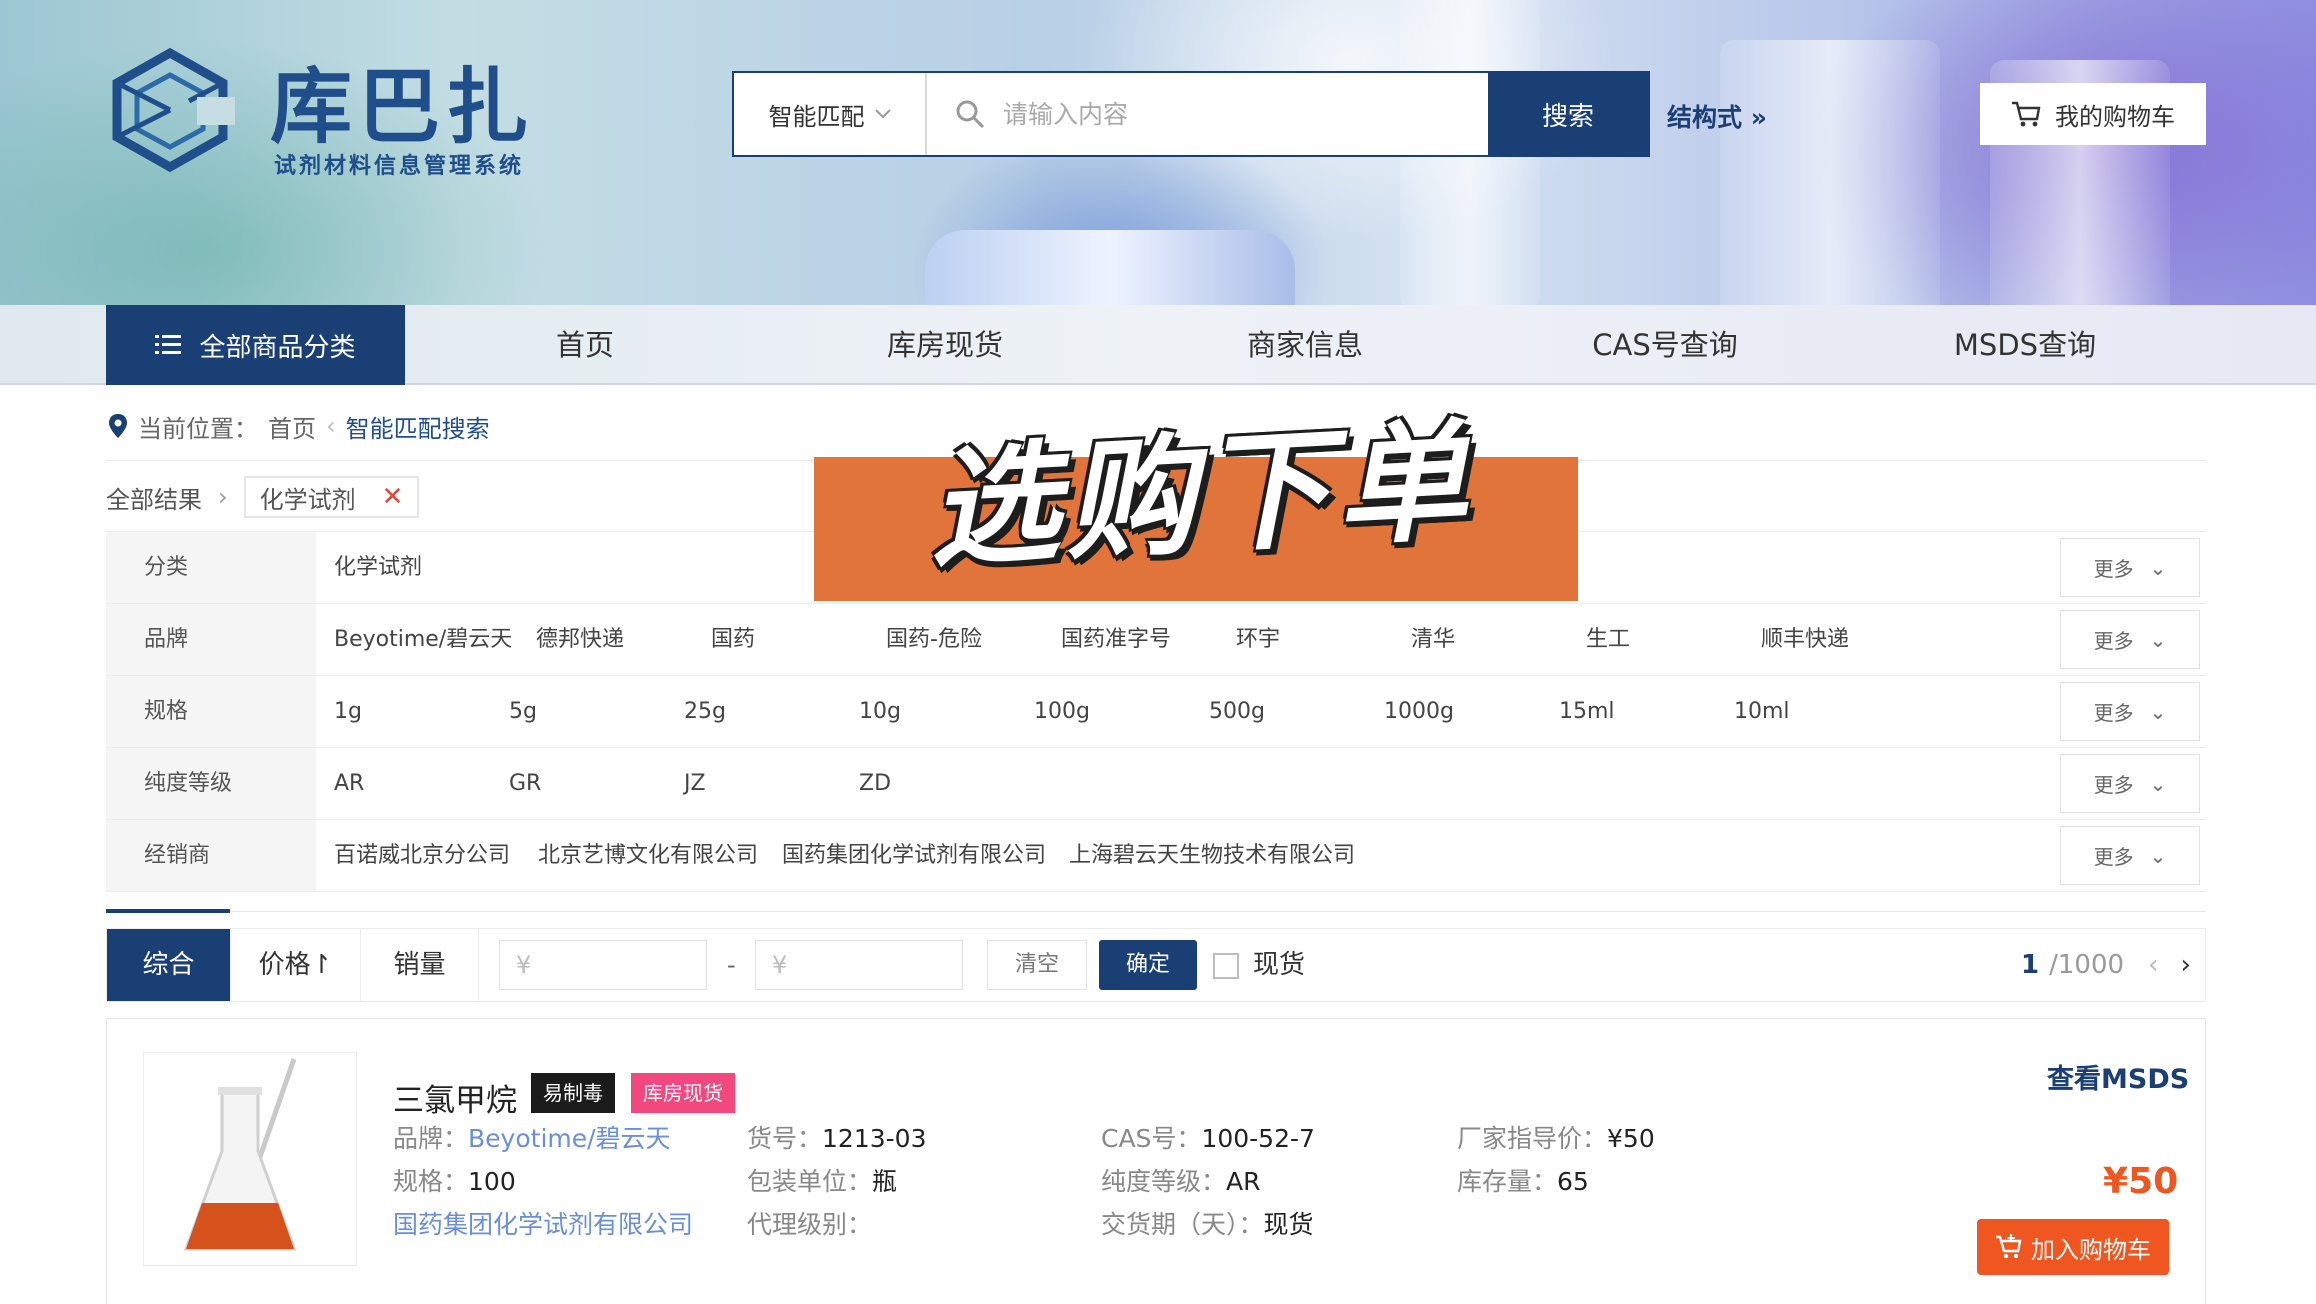 The width and height of the screenshot is (2316, 1304). I want to click on field-value: 100-52-7, so click(1258, 1138).